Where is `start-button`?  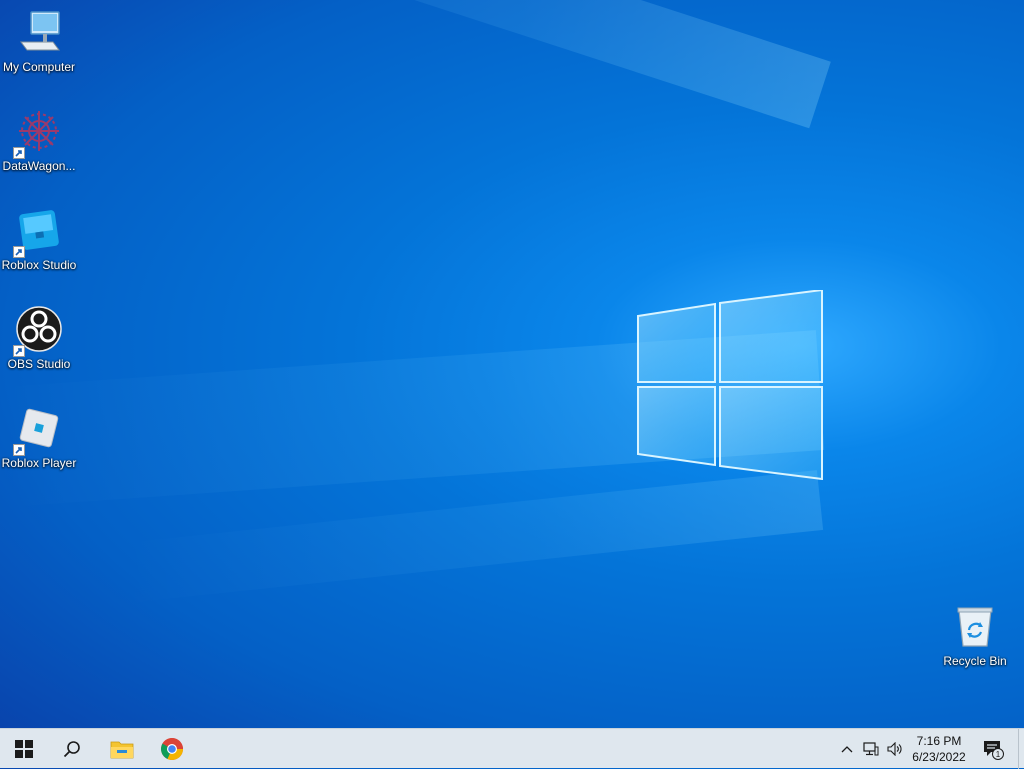 start-button is located at coordinates (24, 749).